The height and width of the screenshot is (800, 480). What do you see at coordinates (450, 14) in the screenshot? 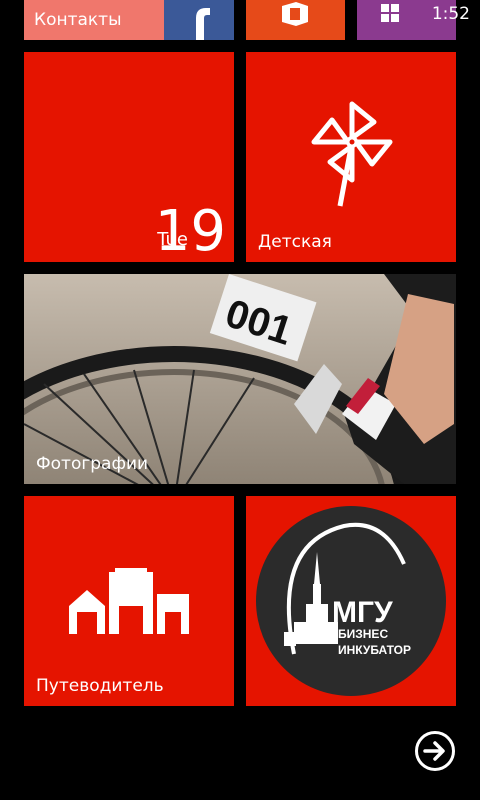
I see `status-time: 1:52` at bounding box center [450, 14].